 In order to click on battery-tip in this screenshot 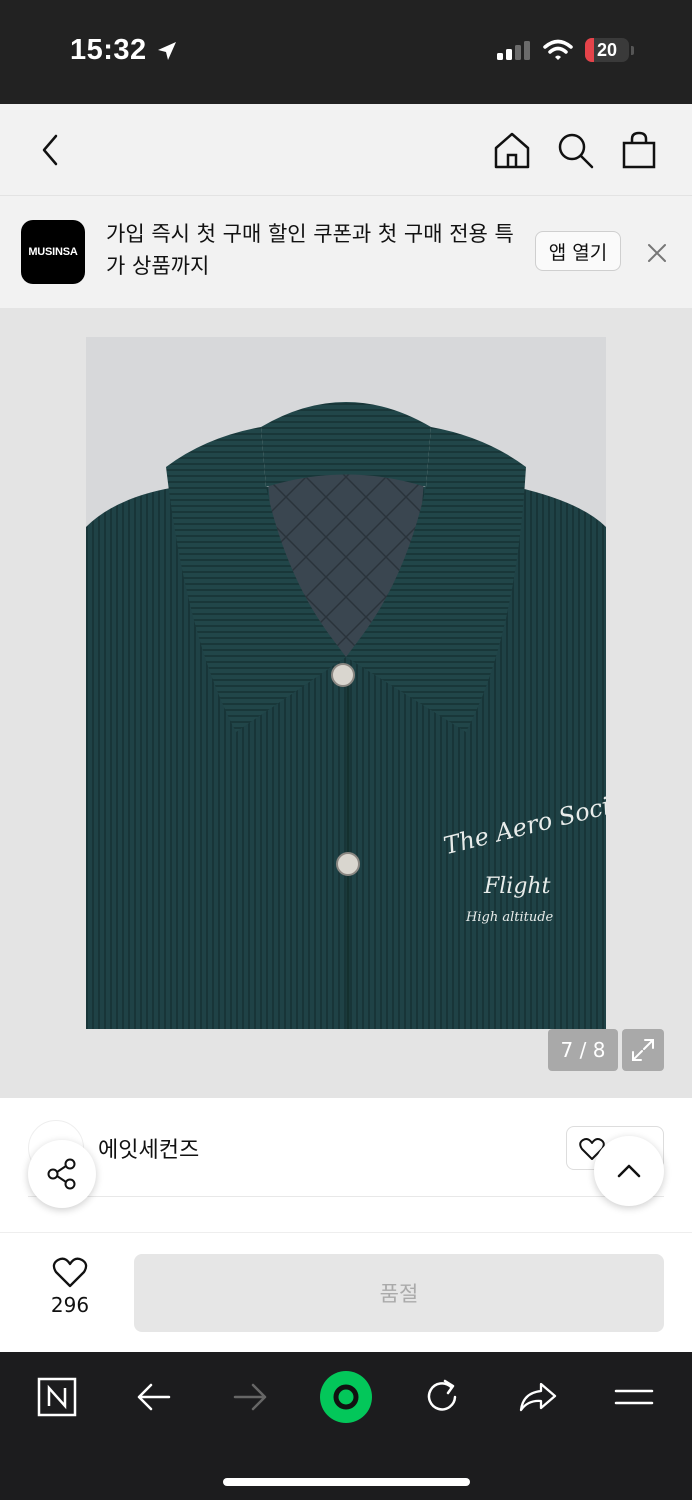, I will do `click(632, 50)`.